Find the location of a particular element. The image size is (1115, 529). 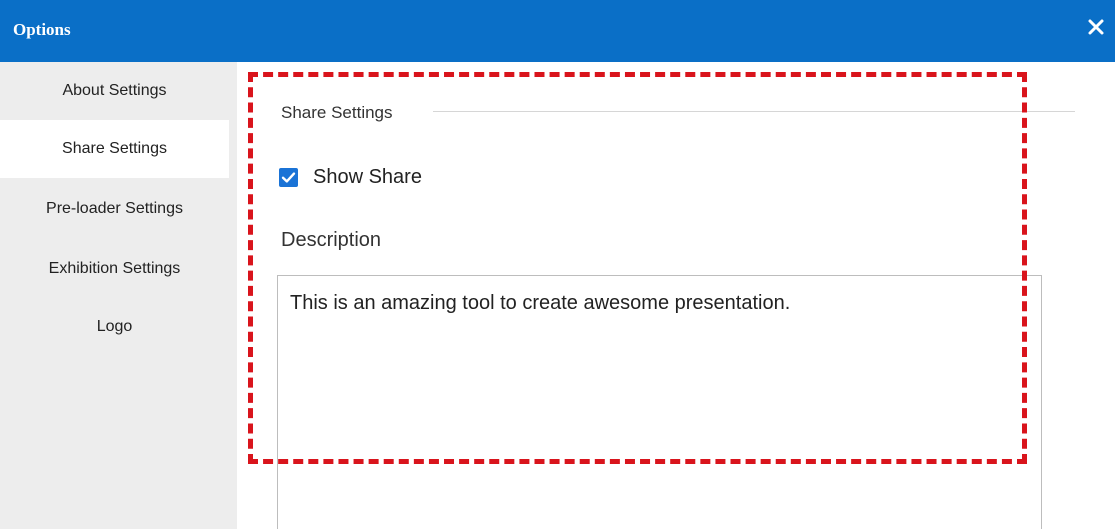

section-divider is located at coordinates (754, 111).